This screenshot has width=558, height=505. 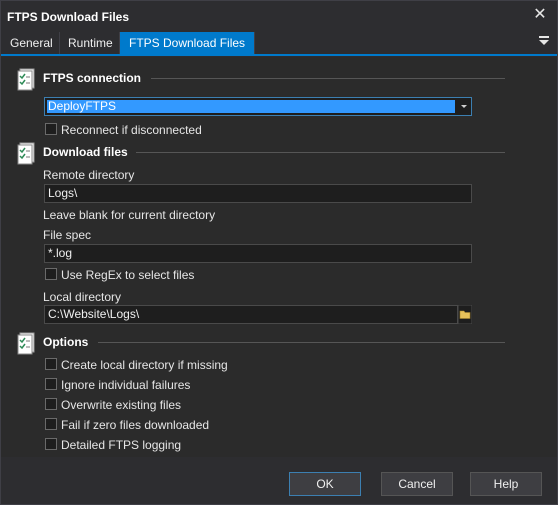 I want to click on remote-directory-hint: Leave blank for current directory, so click(x=129, y=215).